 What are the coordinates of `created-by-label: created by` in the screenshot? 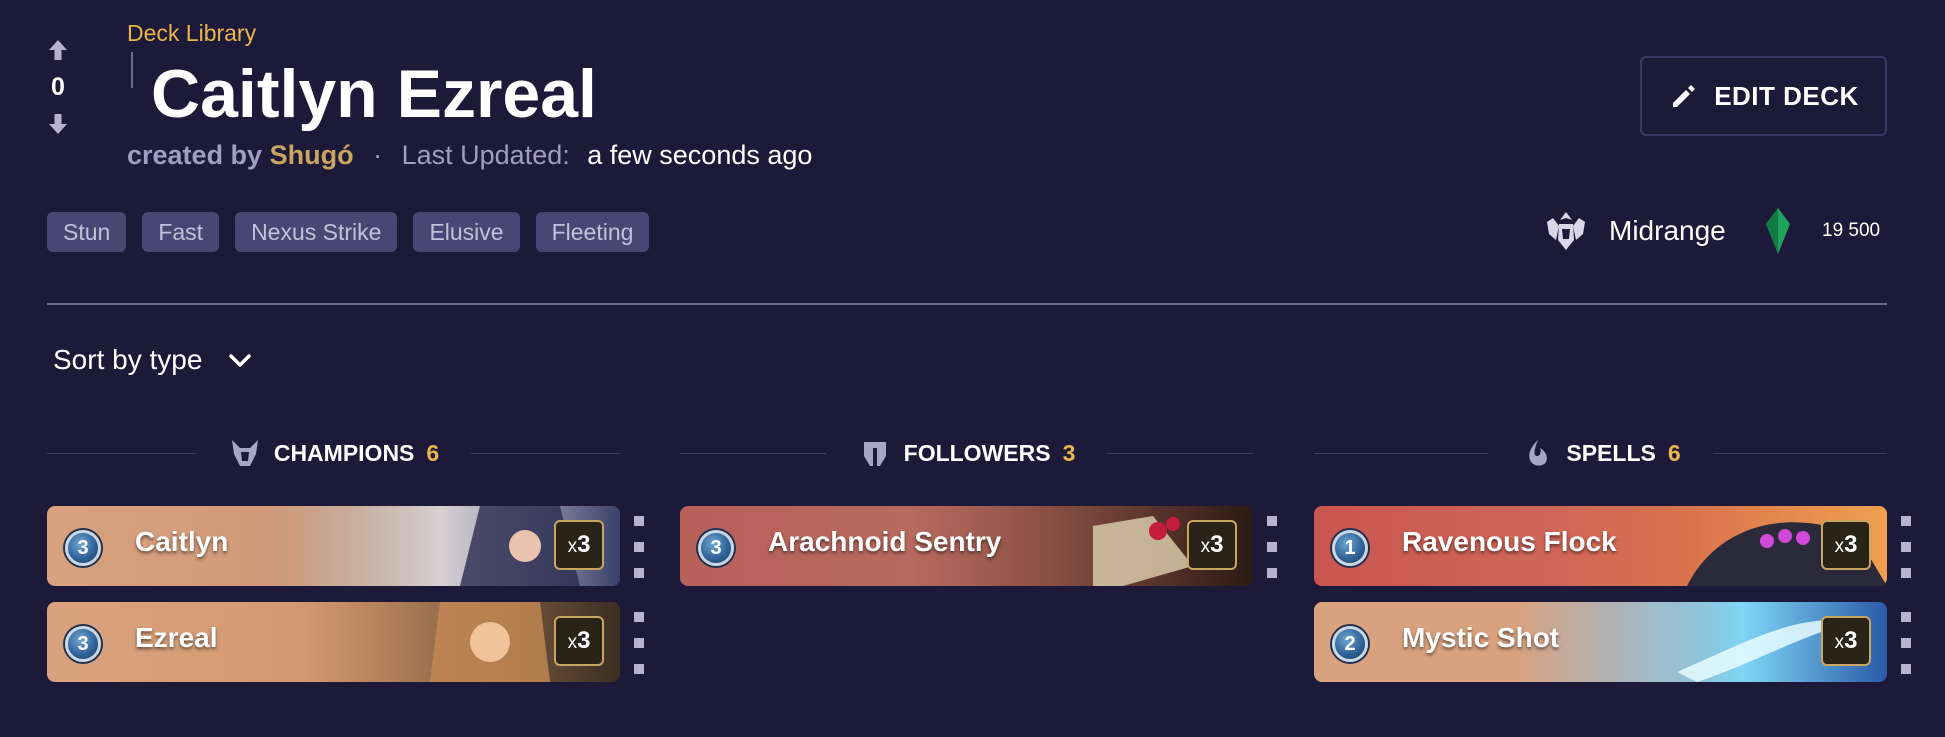 It's located at (195, 155).